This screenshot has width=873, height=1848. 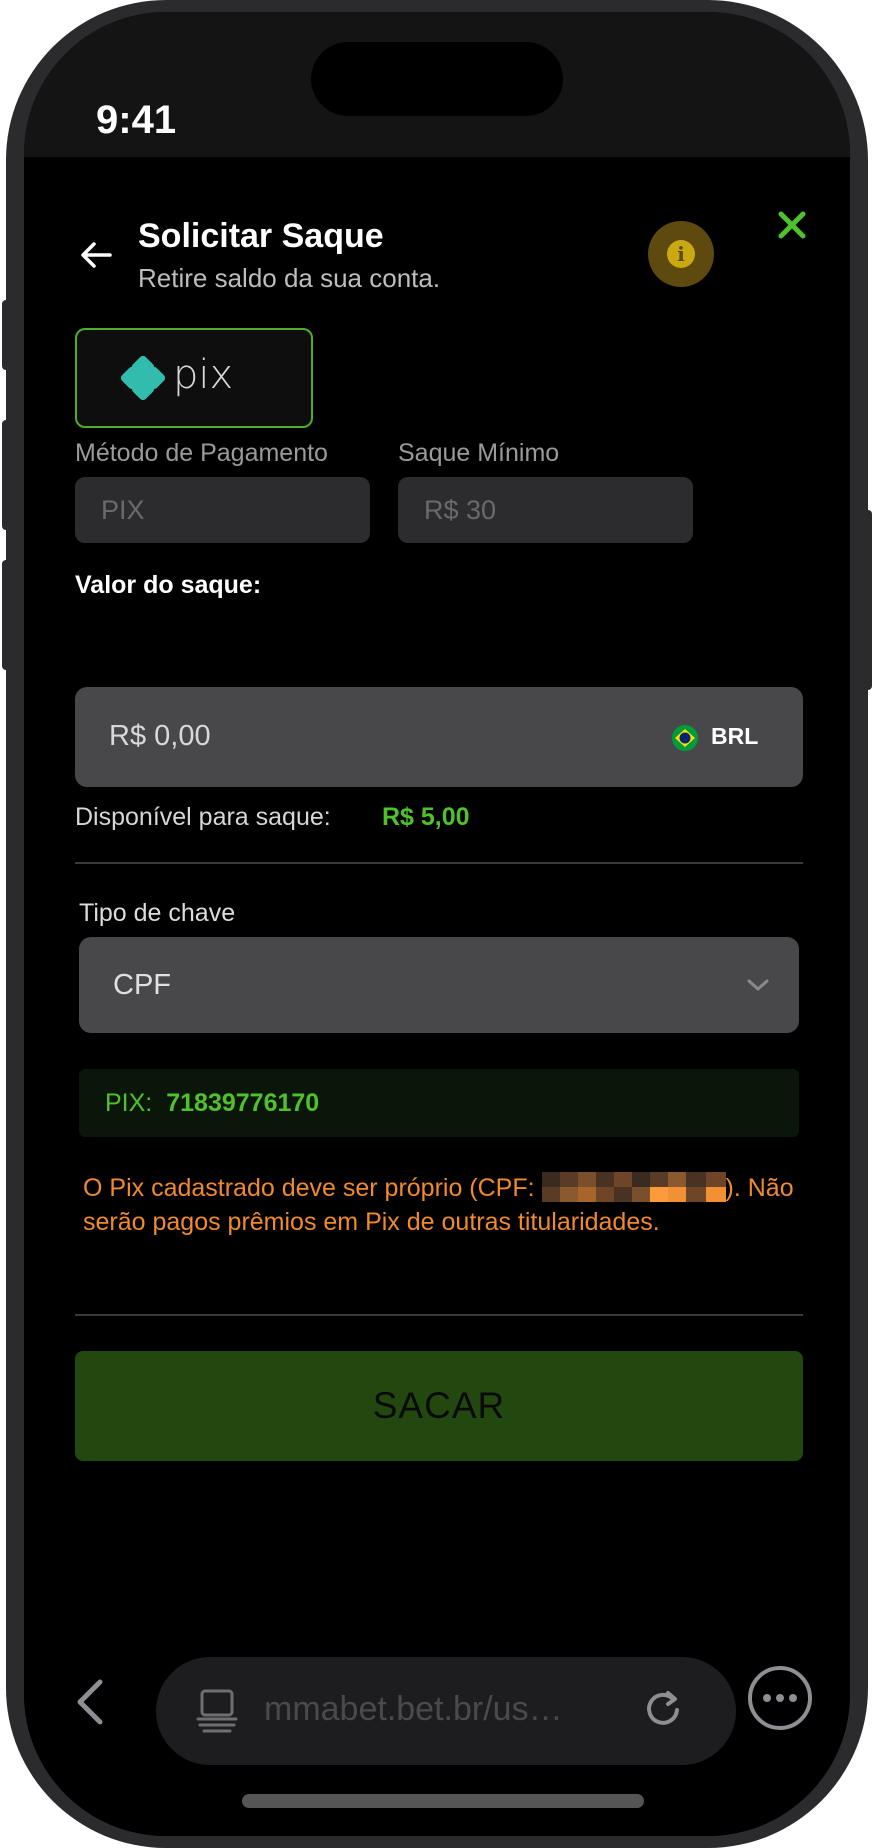 I want to click on status-time: 9:41, so click(x=136, y=120).